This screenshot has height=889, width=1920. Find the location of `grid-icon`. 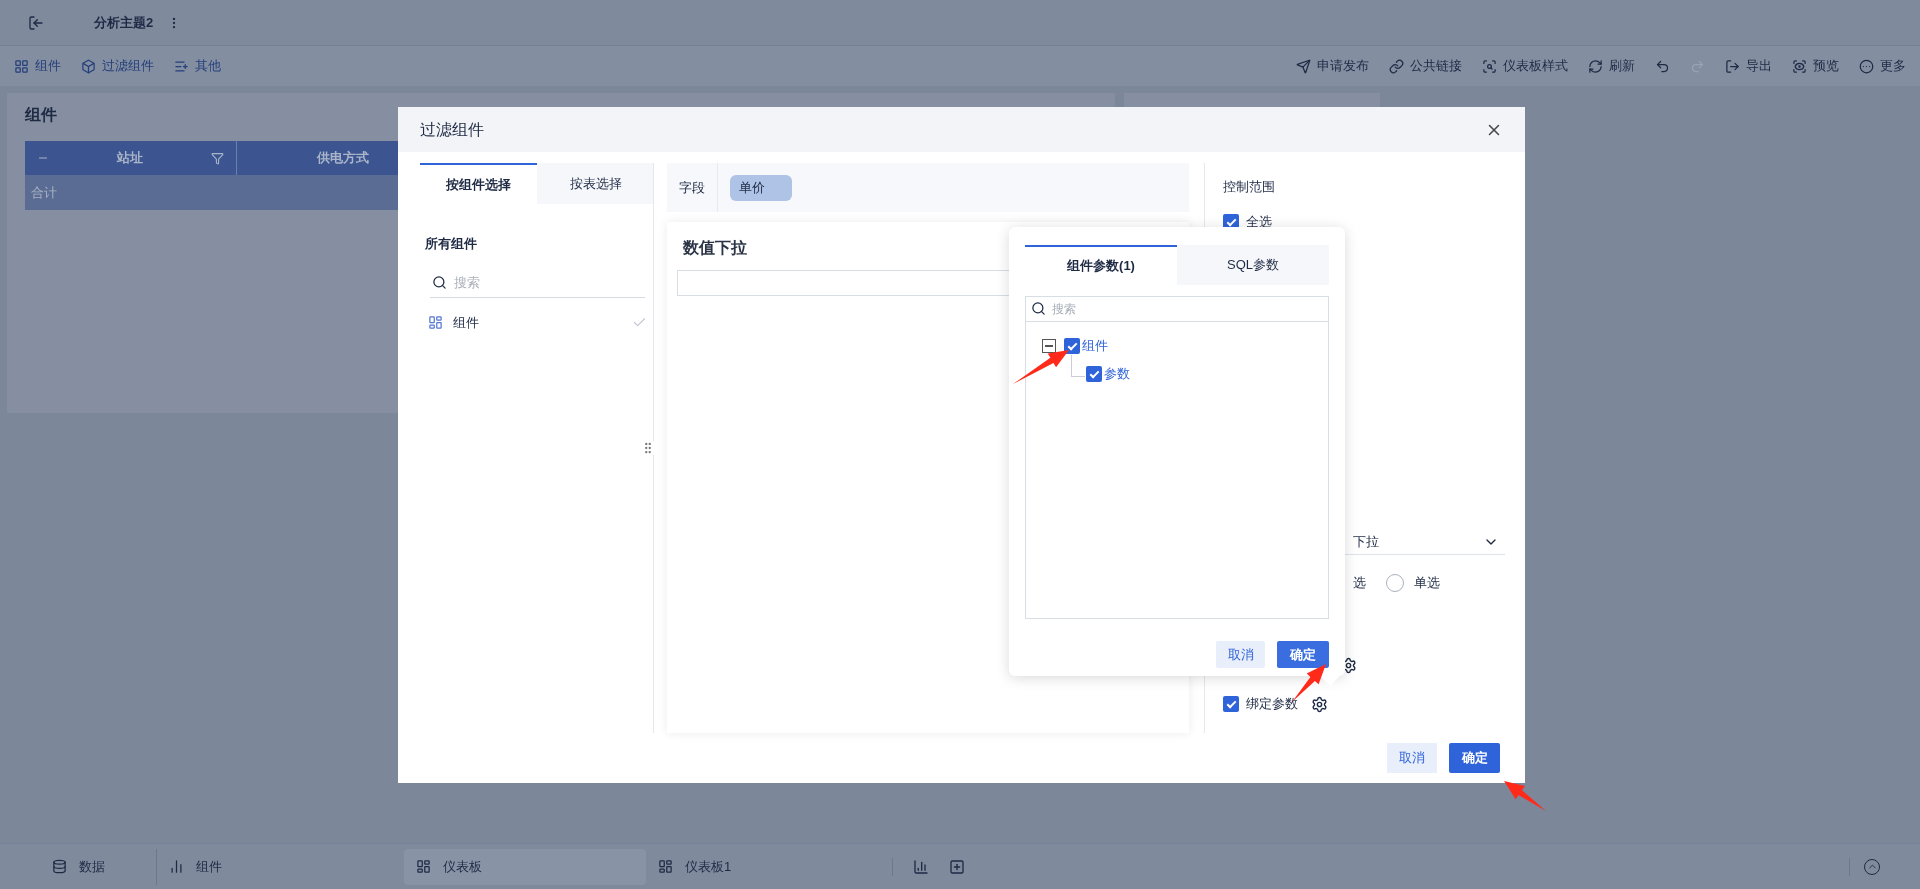

grid-icon is located at coordinates (21, 66).